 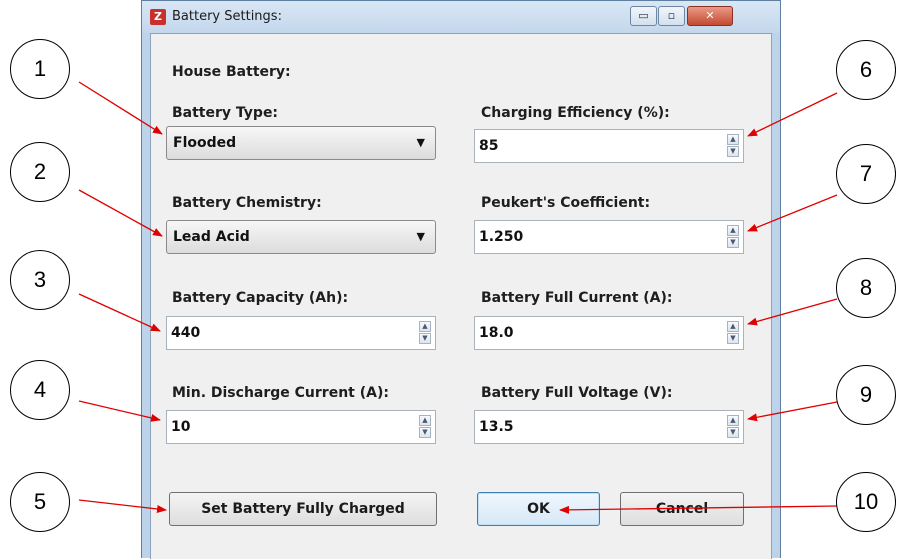 I want to click on callout-8: 8, so click(x=866, y=288).